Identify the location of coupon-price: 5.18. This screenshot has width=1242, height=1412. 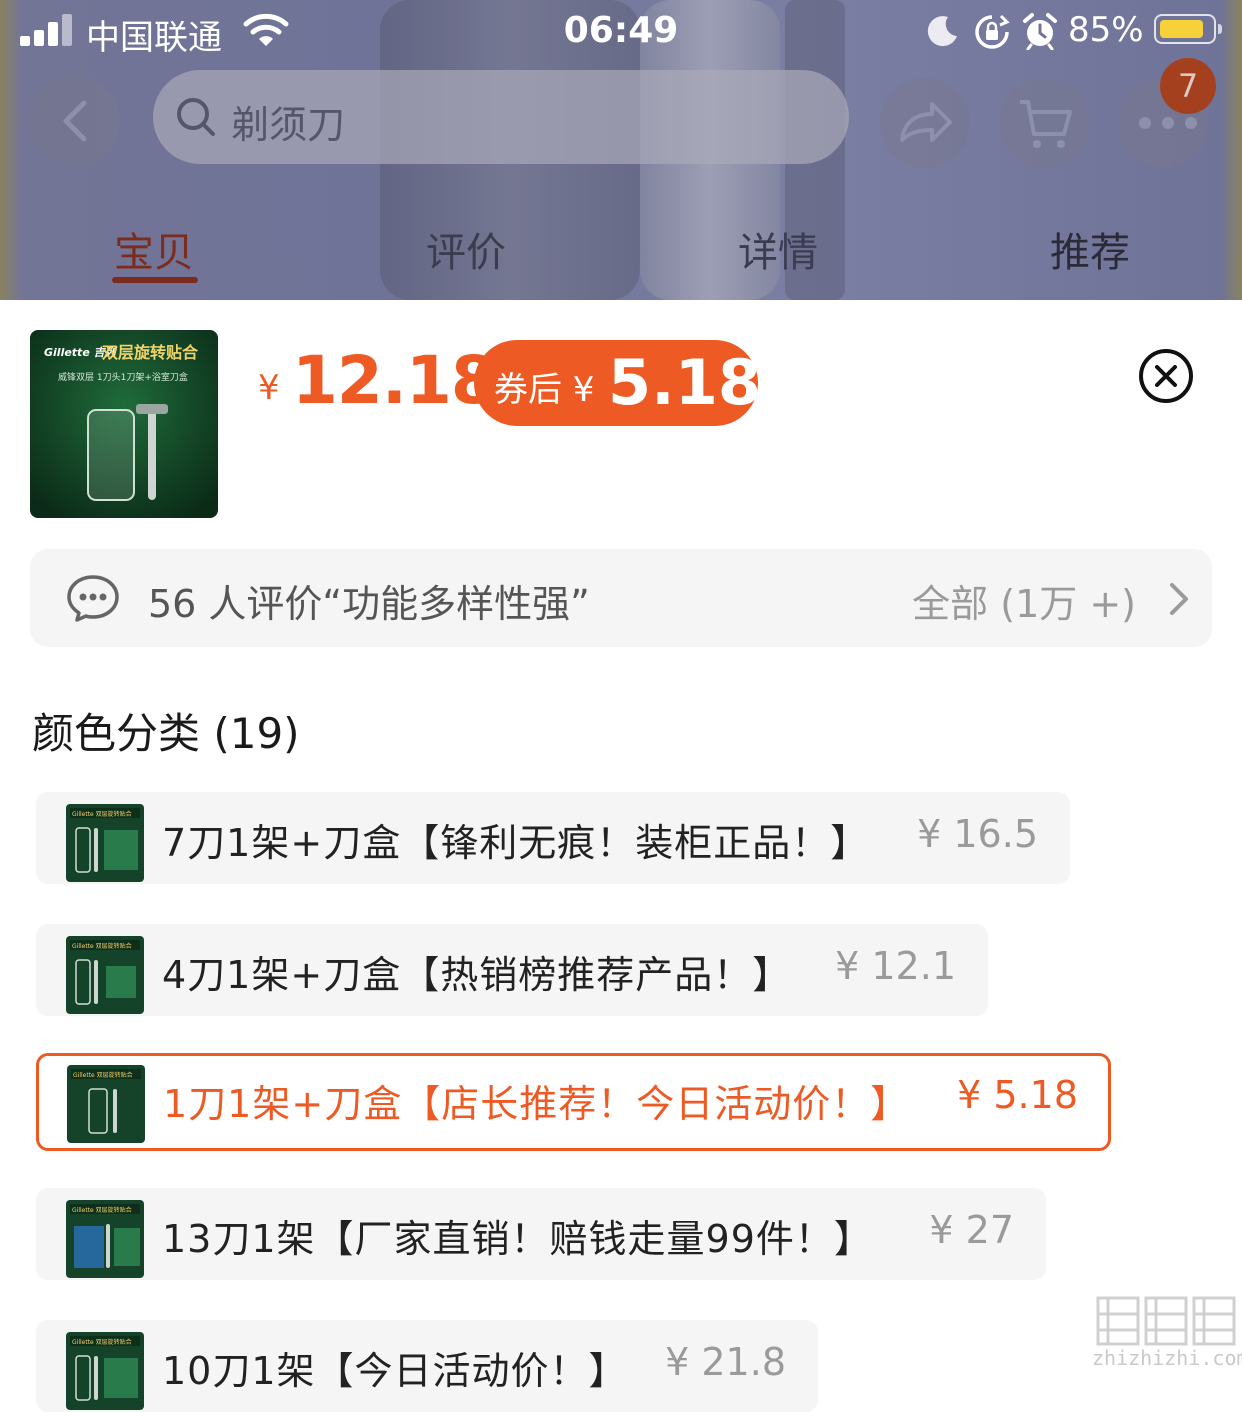
(684, 382).